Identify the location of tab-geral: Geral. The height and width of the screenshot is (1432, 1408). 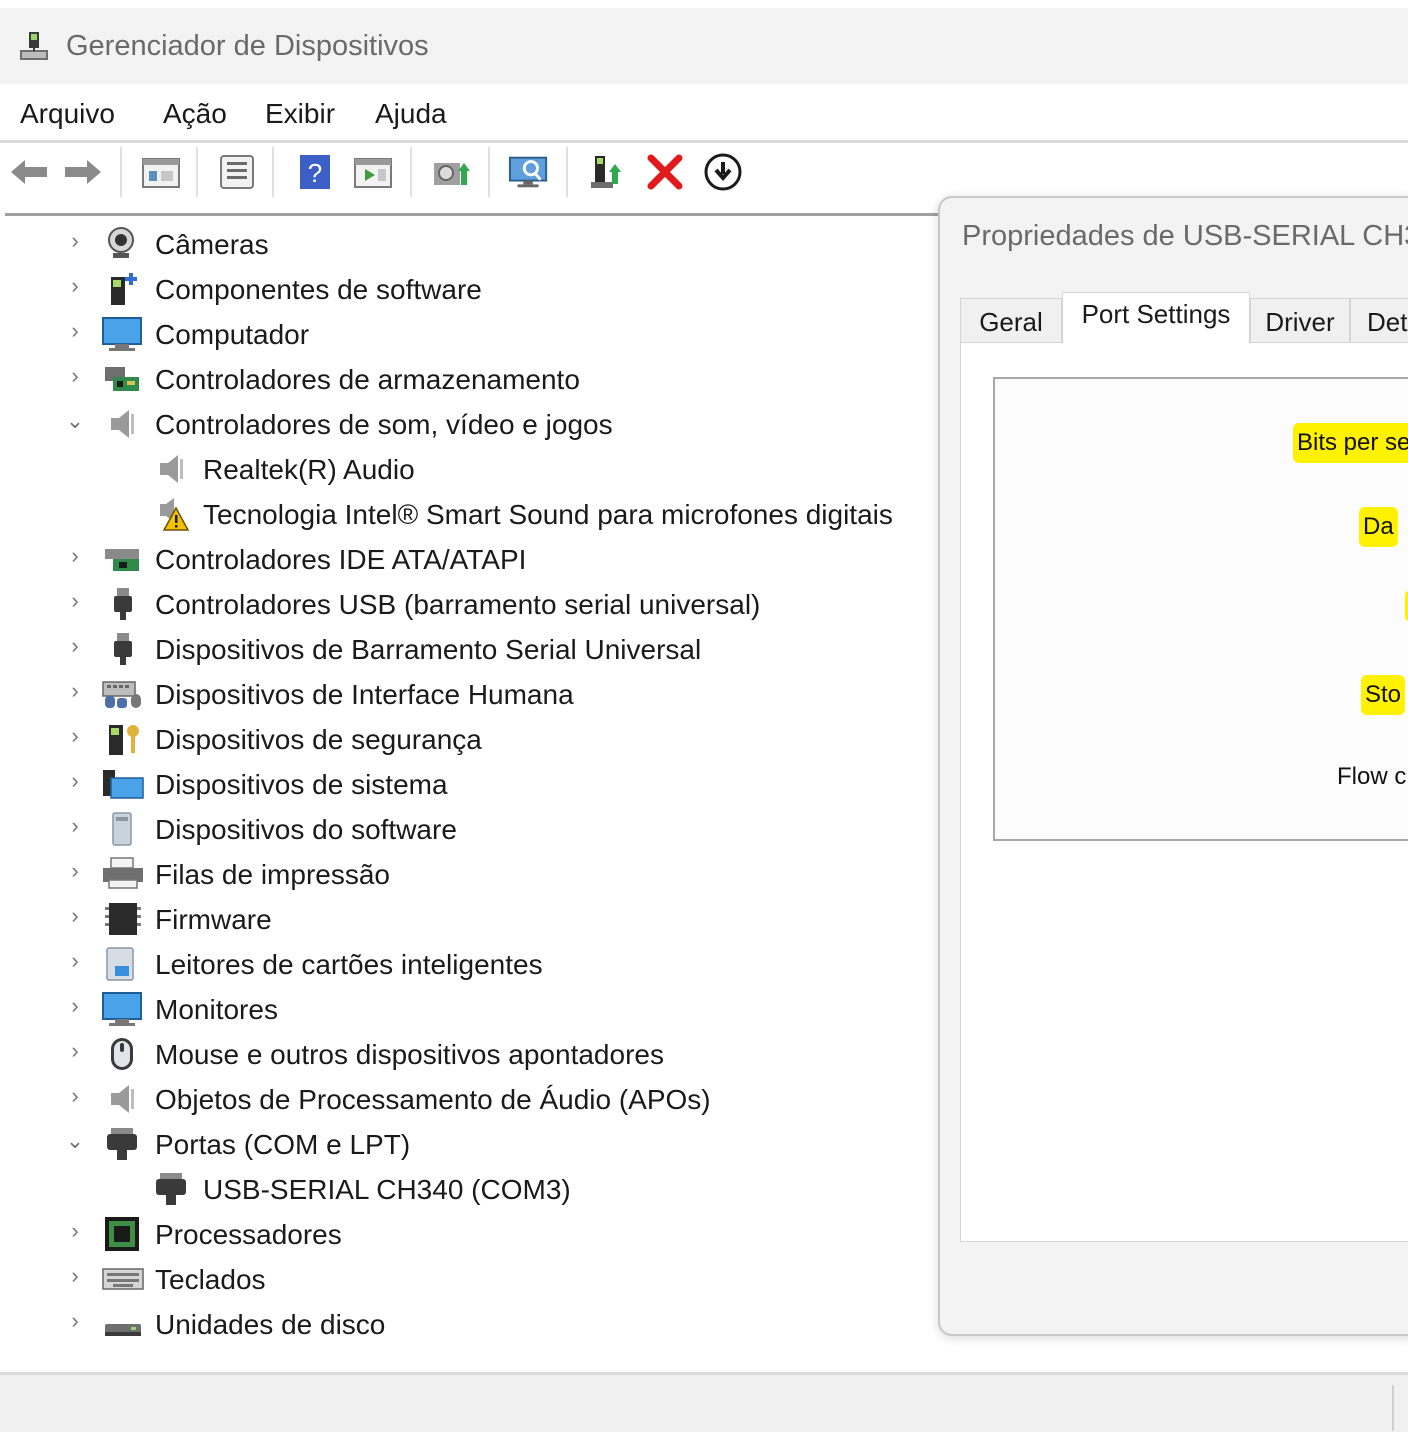
(1011, 320).